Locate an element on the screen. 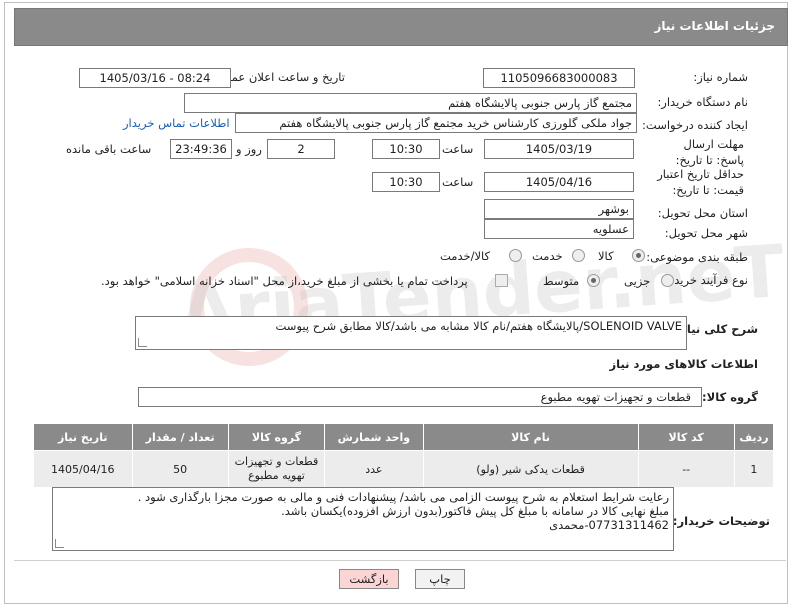 This screenshot has width=788, height=606. back-button: بازگشت is located at coordinates (369, 579).